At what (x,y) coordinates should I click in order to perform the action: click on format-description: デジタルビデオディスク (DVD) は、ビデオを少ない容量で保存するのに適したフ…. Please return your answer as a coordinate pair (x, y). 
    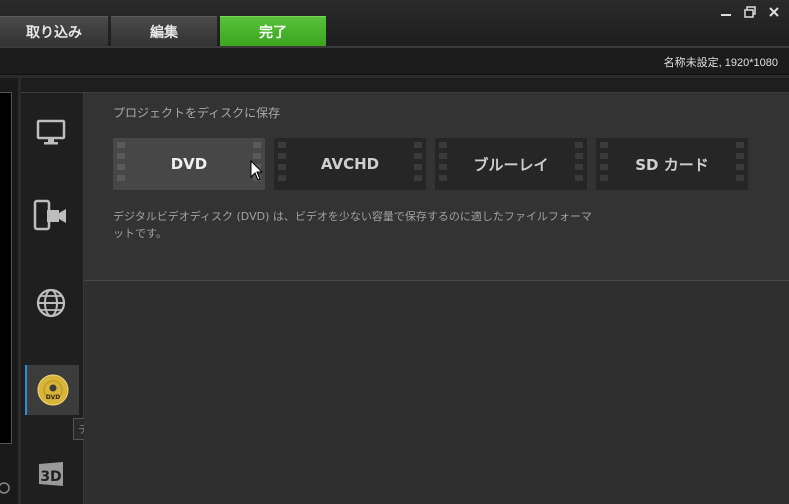
    Looking at the image, I should click on (352, 225).